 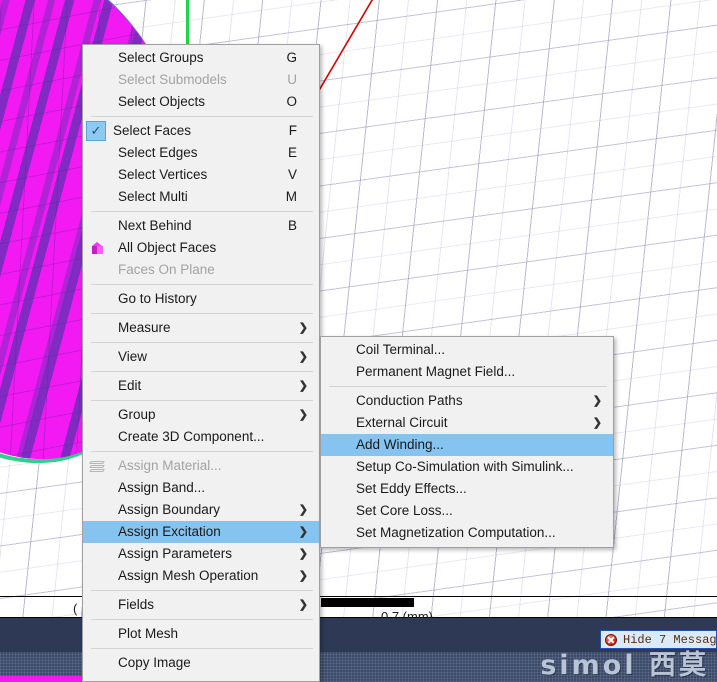 I want to click on menu-item-label: Go to History, so click(x=157, y=298).